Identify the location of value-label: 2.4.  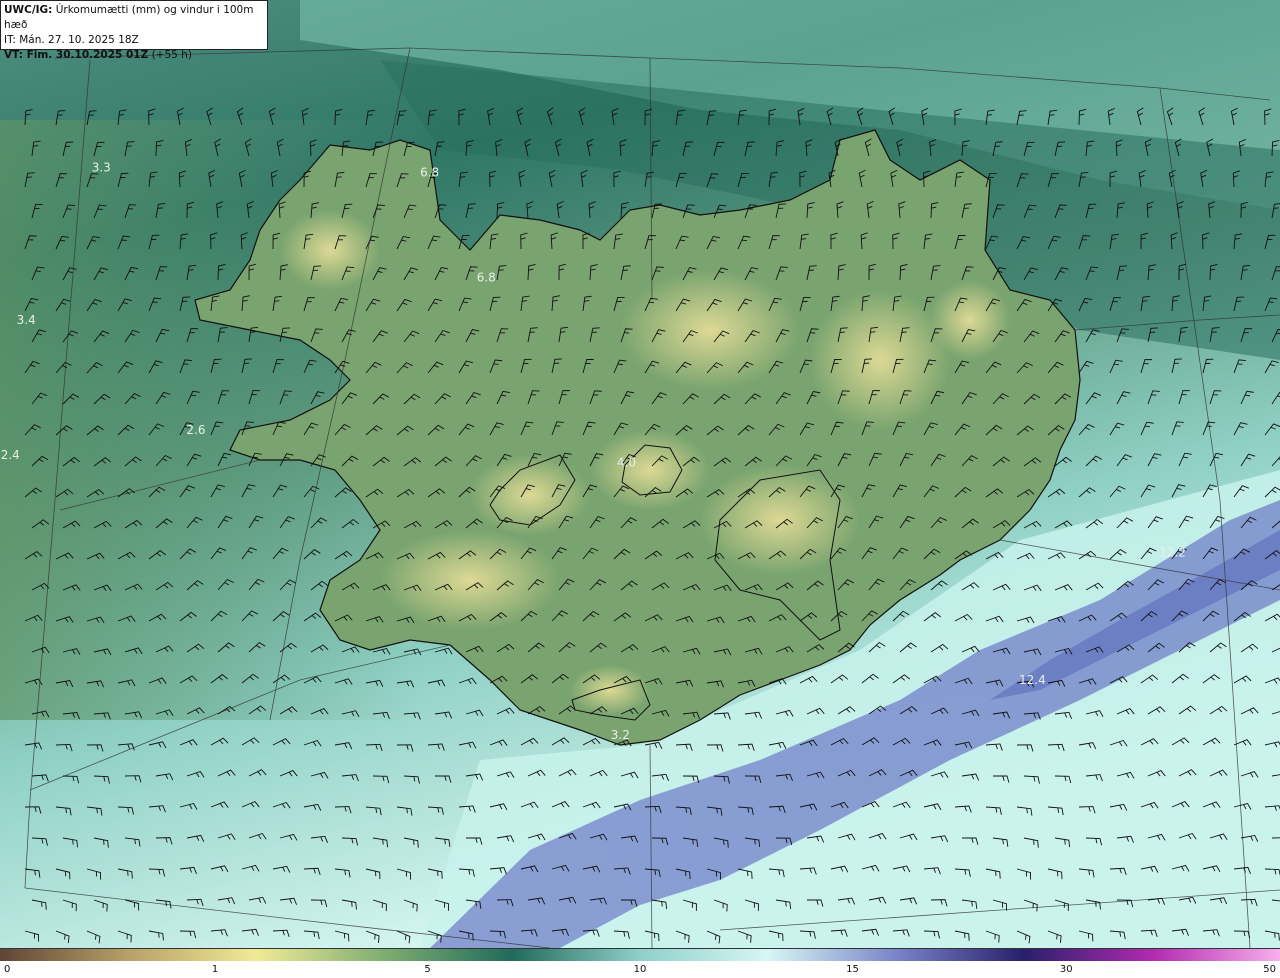
(10, 455).